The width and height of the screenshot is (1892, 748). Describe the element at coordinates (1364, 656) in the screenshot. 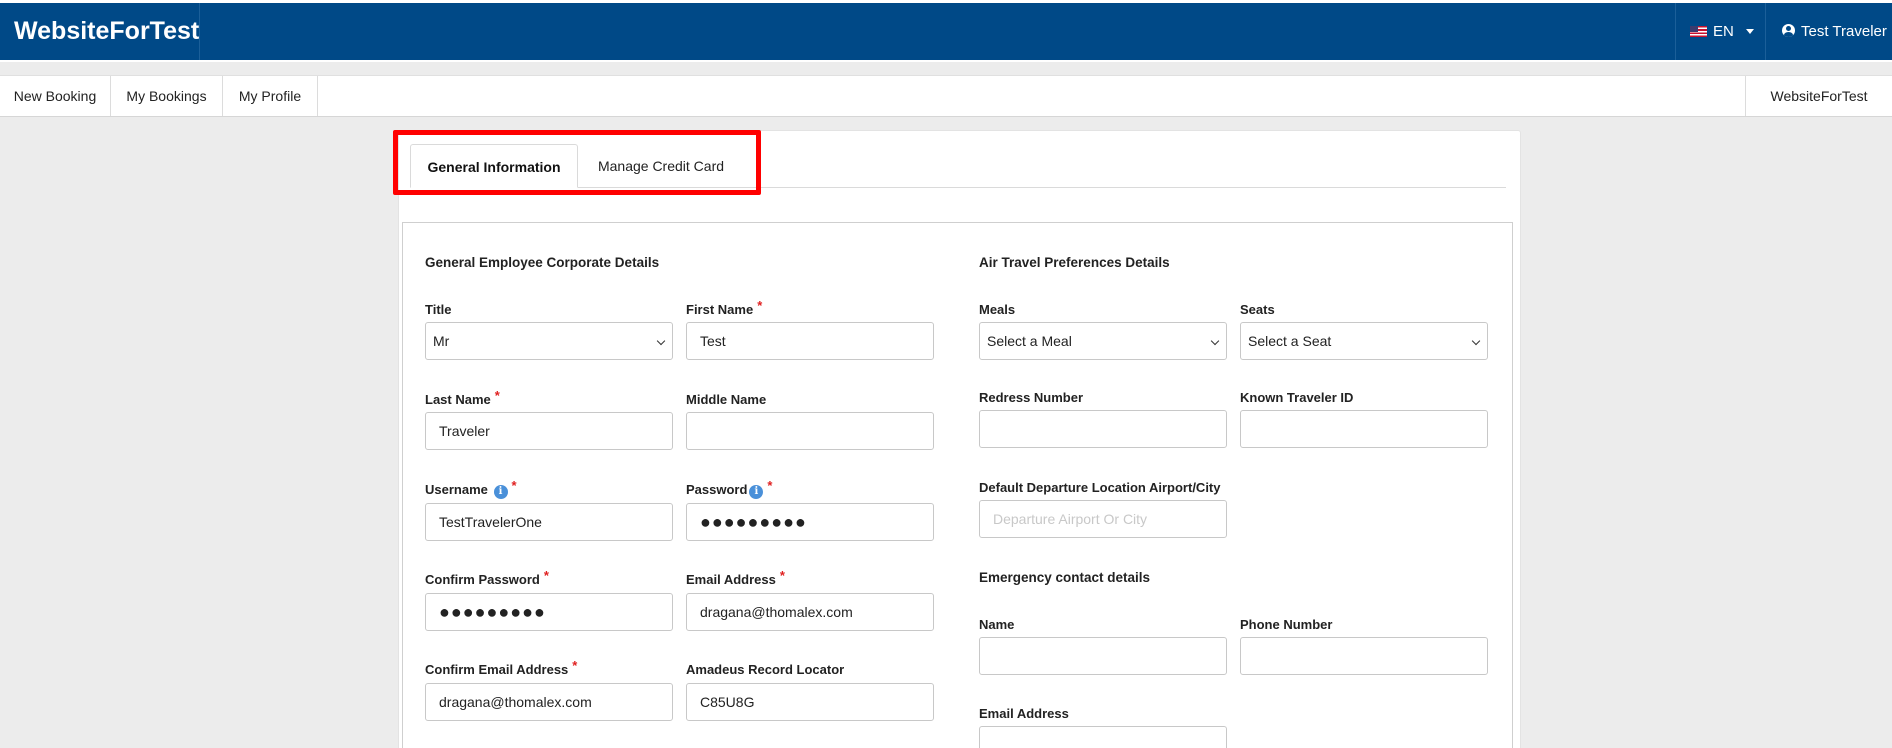

I see `emergency-phone-input` at that location.